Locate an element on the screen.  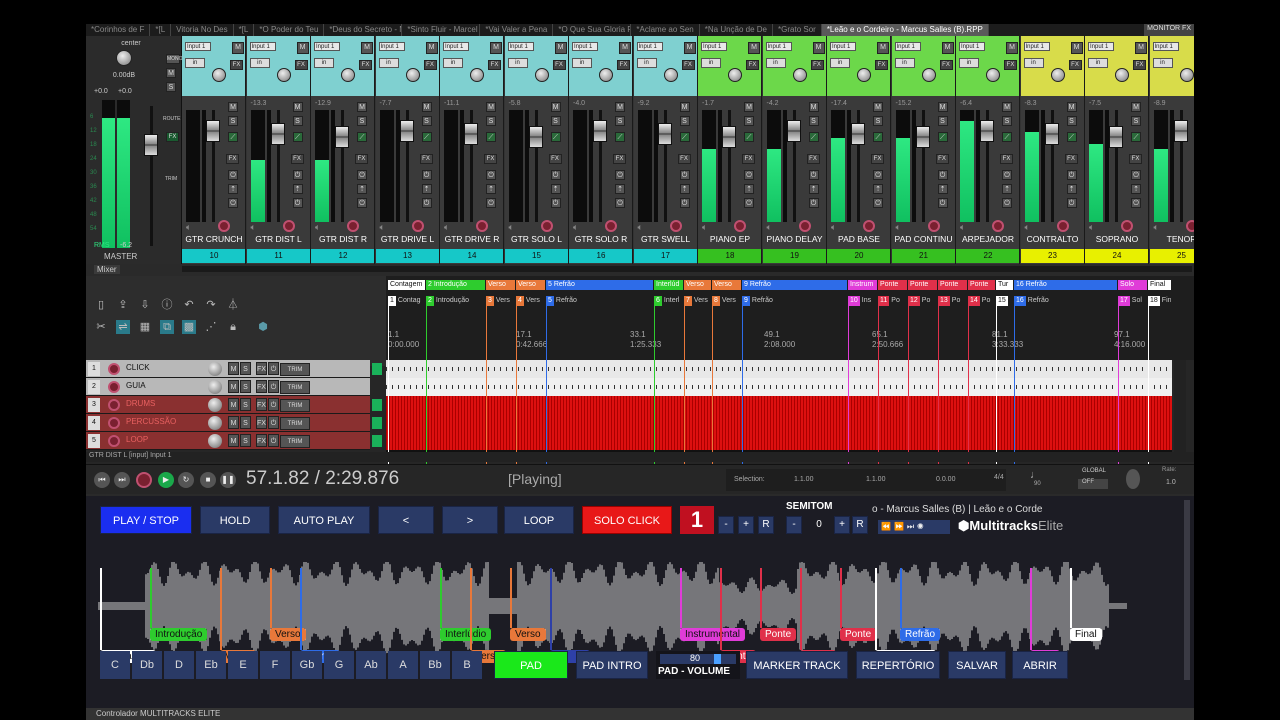
track-lanes is located at coordinates (779, 406).